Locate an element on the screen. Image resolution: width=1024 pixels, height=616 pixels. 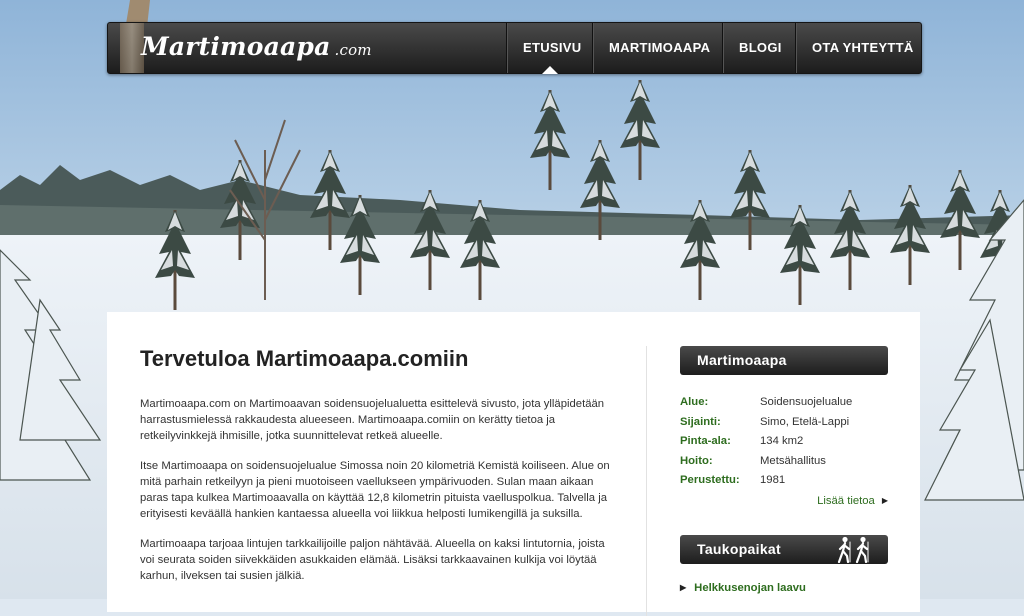
more-info-label: Lisää tietoa is located at coordinates (846, 500).